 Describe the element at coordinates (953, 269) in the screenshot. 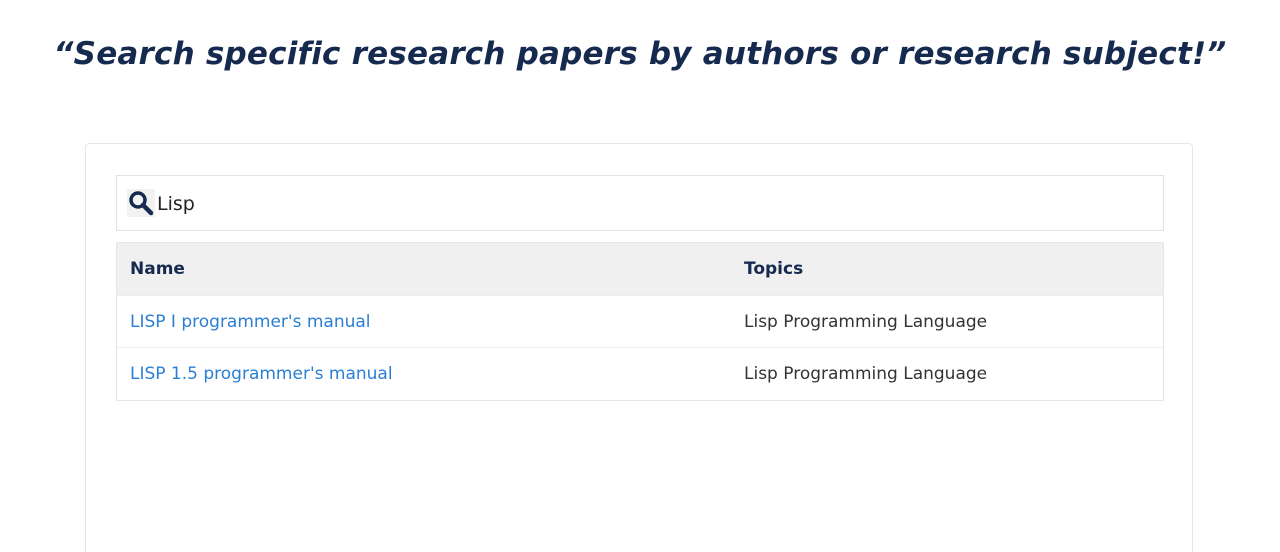

I see `column-header-topics: Topics` at that location.